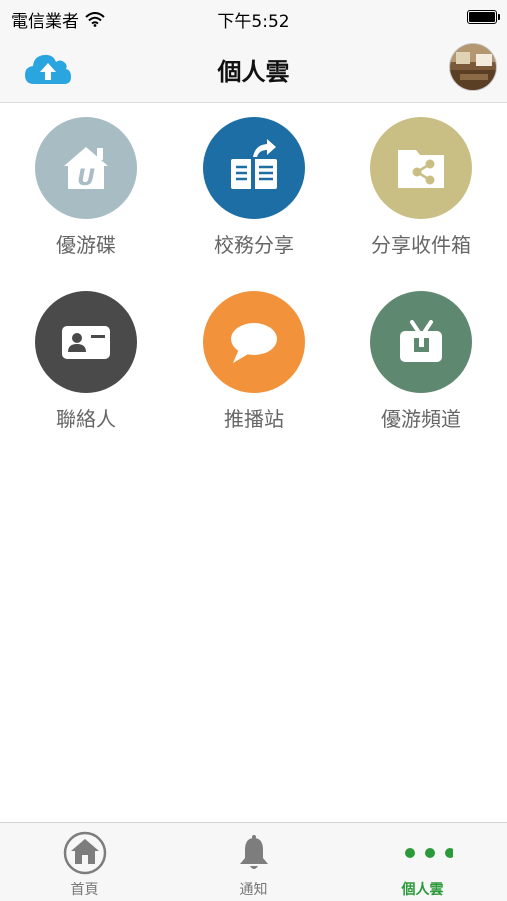 The width and height of the screenshot is (507, 901). I want to click on home-u-icon: U, so click(86, 169).